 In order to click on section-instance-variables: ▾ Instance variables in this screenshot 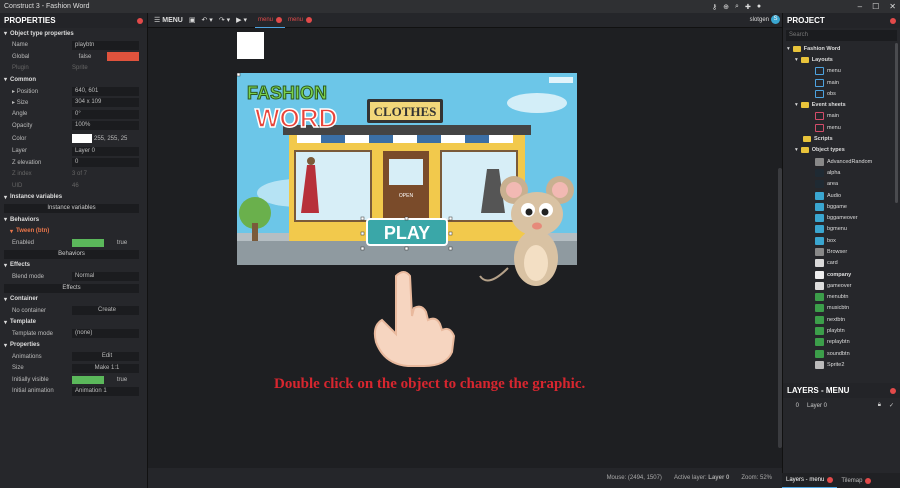, I will do `click(73, 198)`.